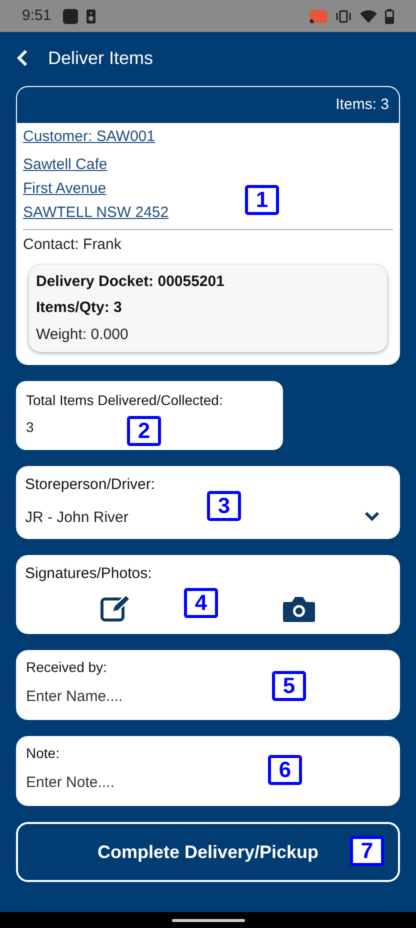 This screenshot has width=416, height=928. I want to click on items-count: Items: 3, so click(362, 104).